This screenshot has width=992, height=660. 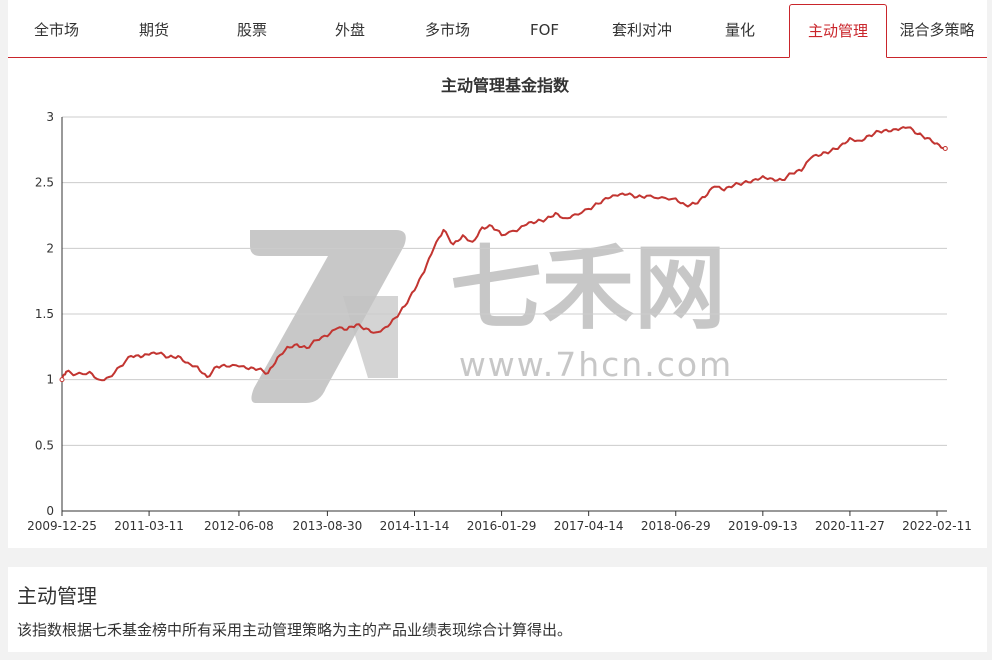 I want to click on tab-6: 套利对冲, so click(x=642, y=30).